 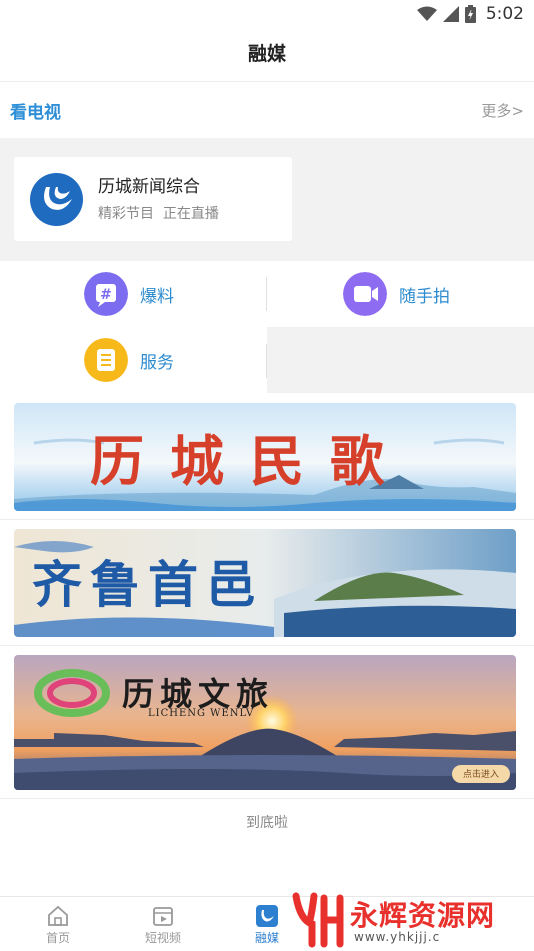 What do you see at coordinates (190, 214) in the screenshot?
I see `live-status: 正在直播` at bounding box center [190, 214].